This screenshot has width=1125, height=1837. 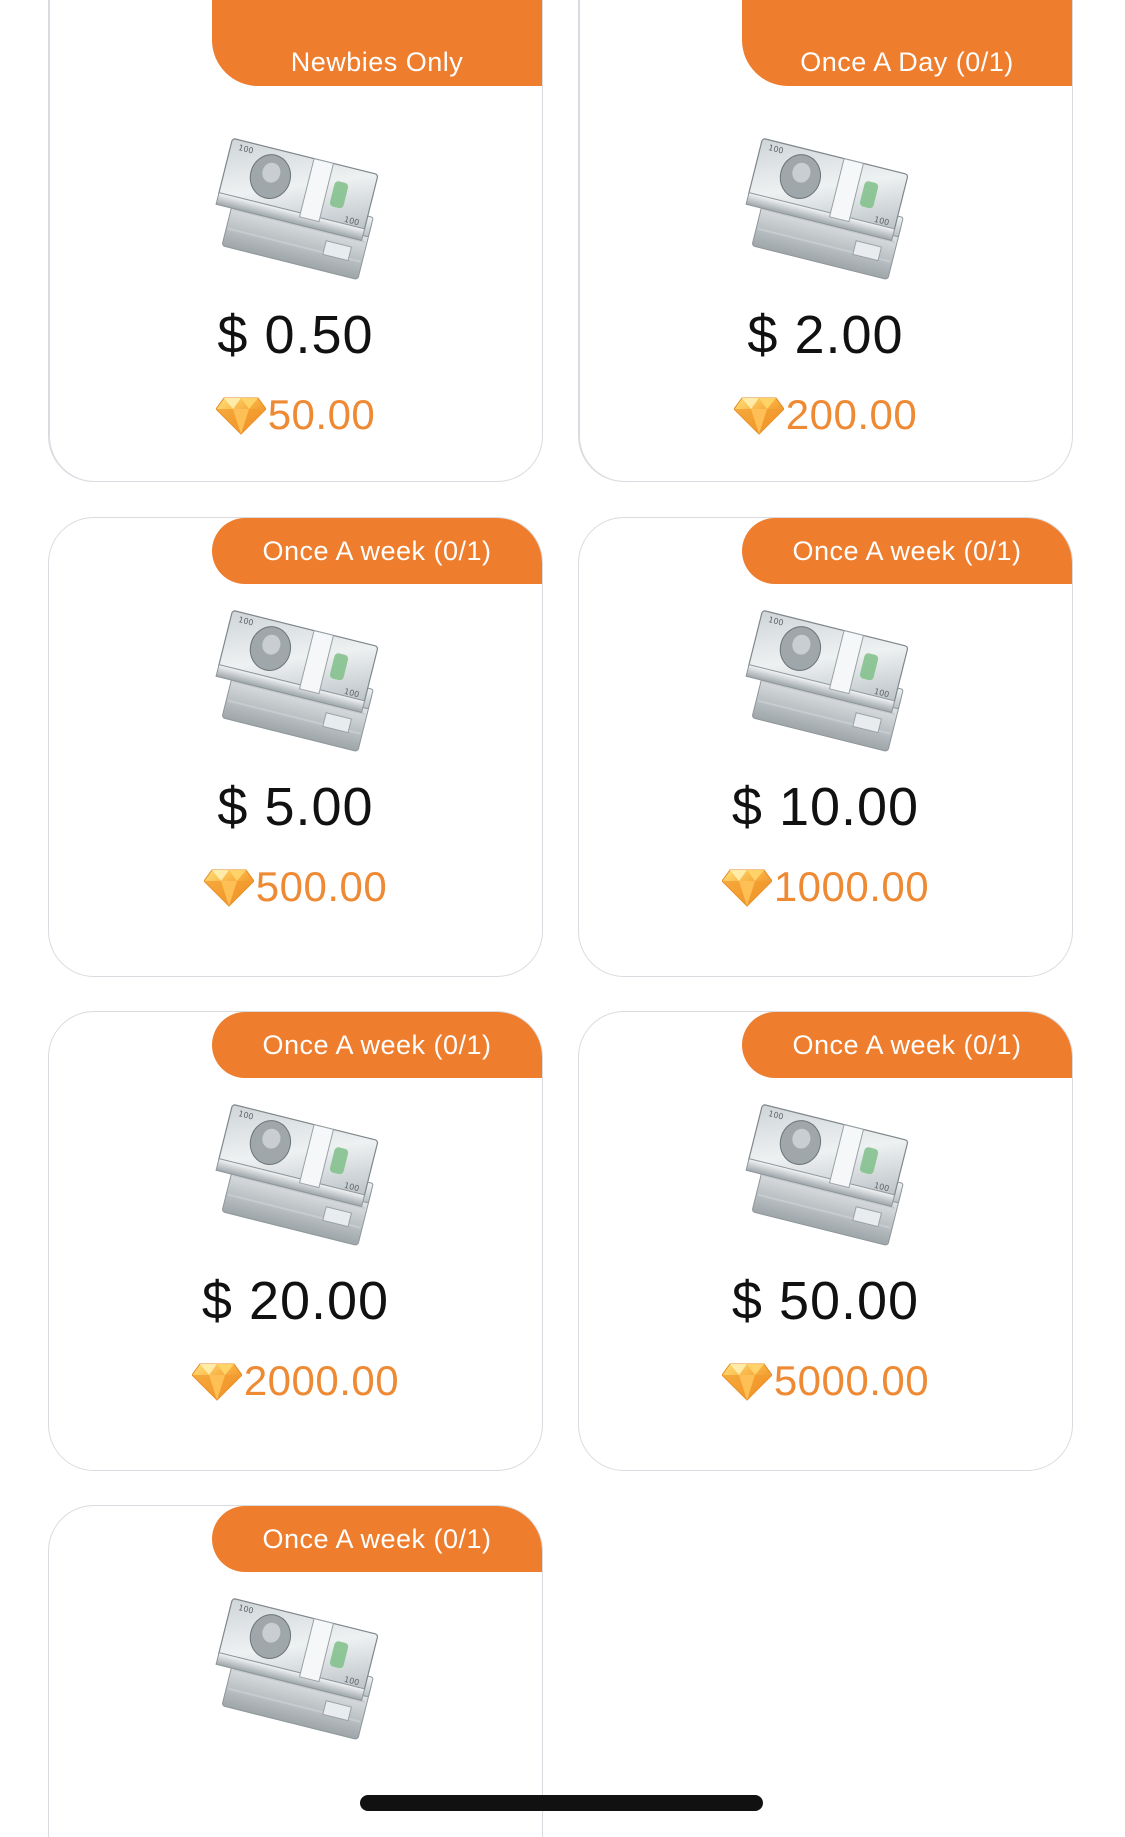 I want to click on gem-cost: 500.00, so click(x=295, y=887).